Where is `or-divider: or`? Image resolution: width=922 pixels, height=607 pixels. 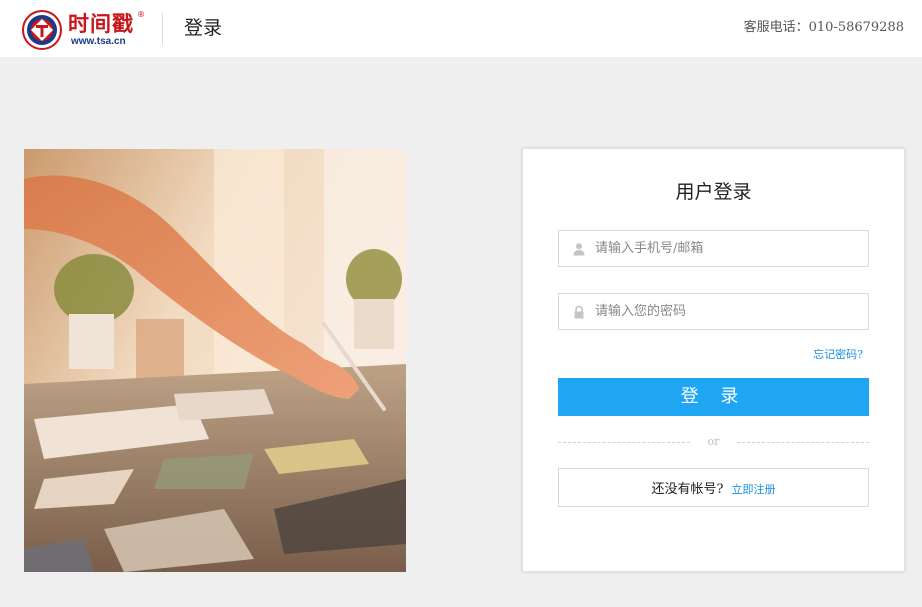
or-divider: or is located at coordinates (713, 442).